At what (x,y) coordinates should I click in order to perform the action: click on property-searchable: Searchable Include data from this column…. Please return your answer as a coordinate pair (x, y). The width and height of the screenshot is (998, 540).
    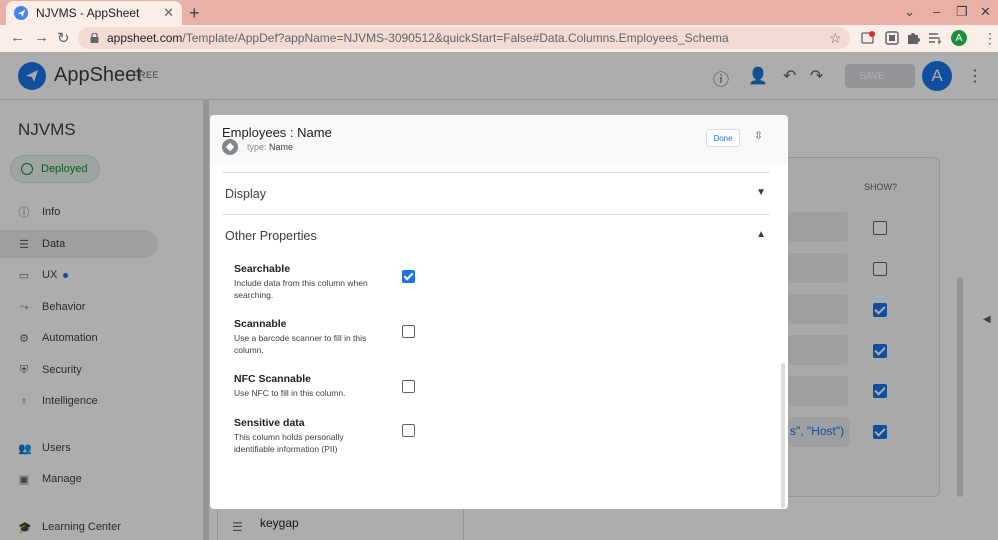
    Looking at the image, I should click on (344, 282).